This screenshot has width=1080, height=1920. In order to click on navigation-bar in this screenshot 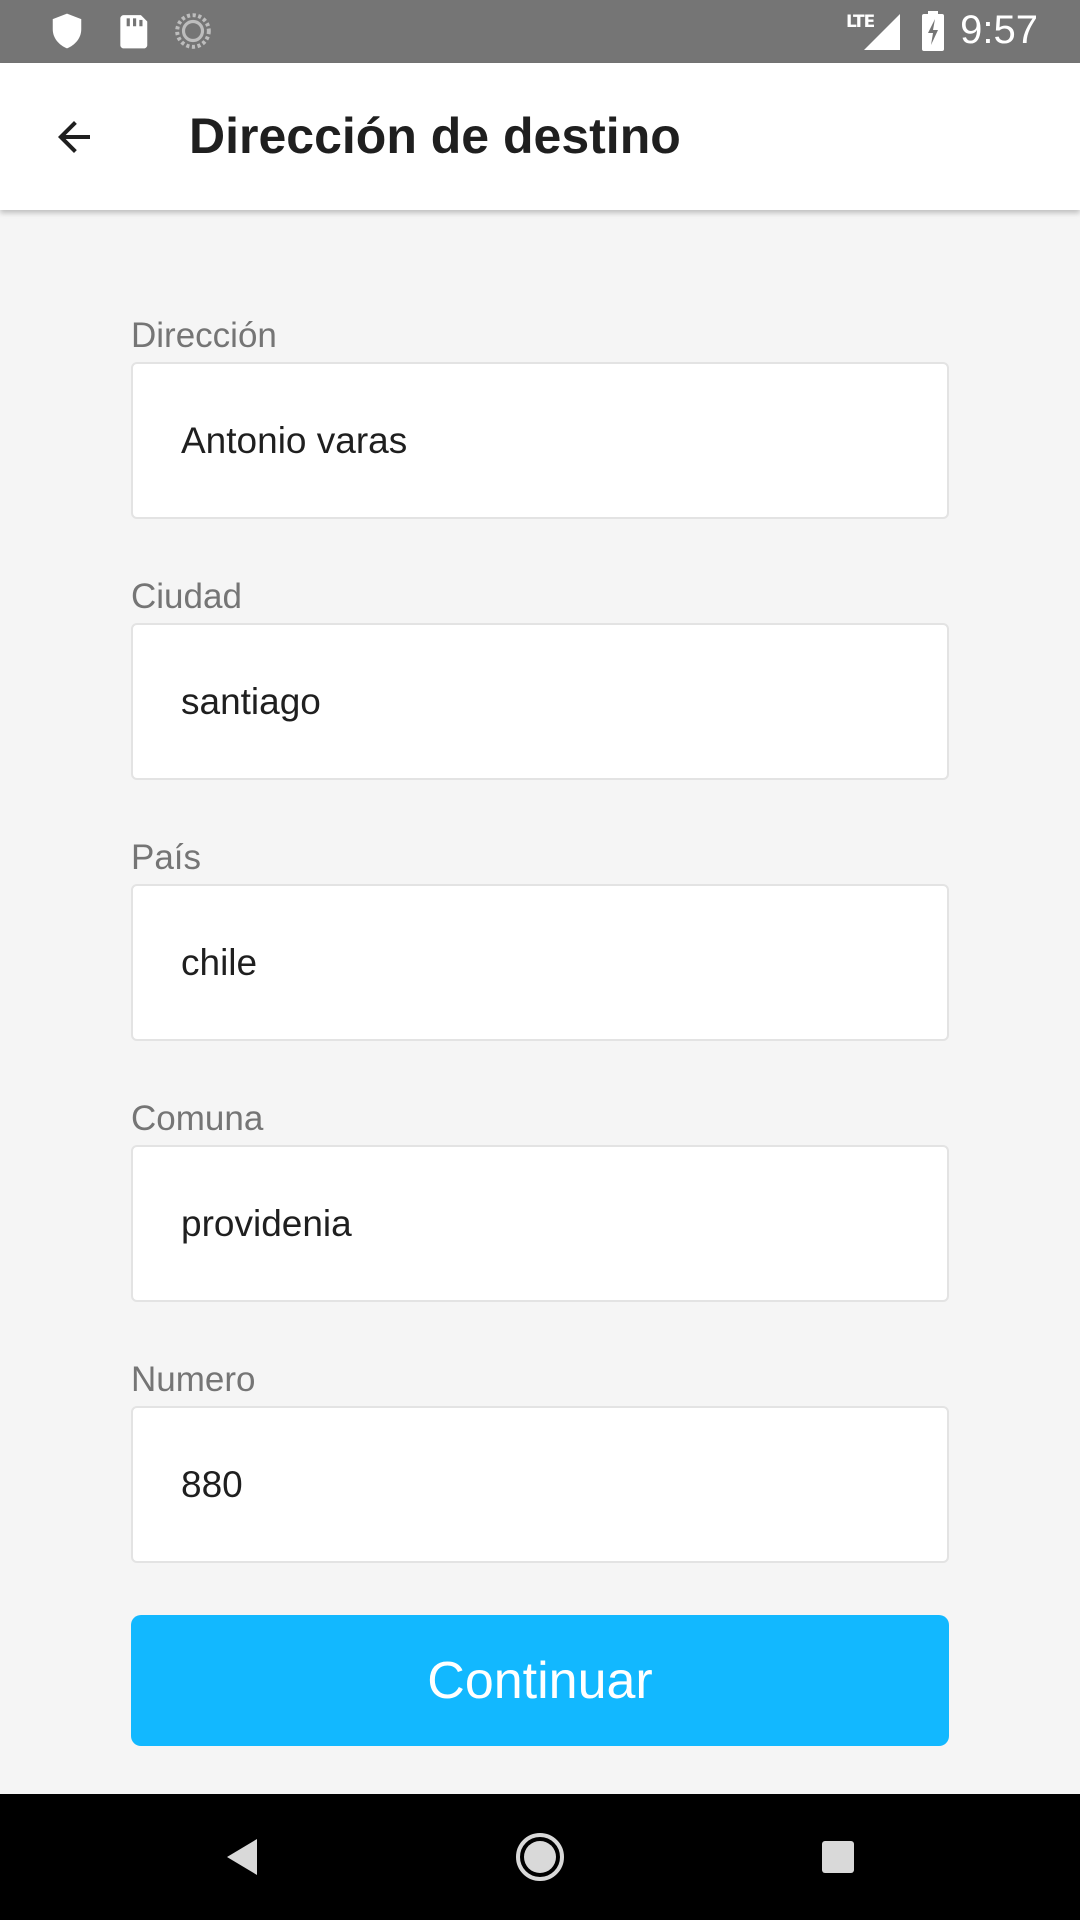, I will do `click(540, 1857)`.